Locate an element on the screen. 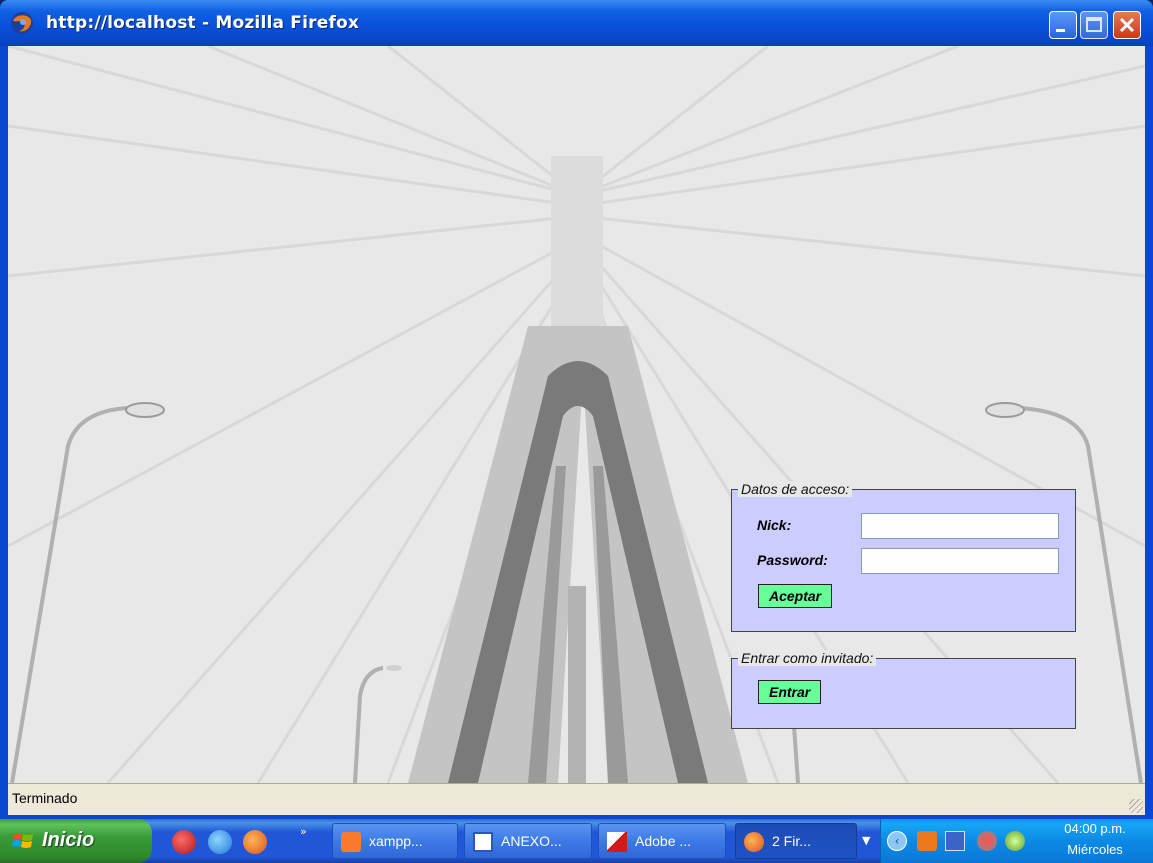  window-frame-left is located at coordinates (4, 432).